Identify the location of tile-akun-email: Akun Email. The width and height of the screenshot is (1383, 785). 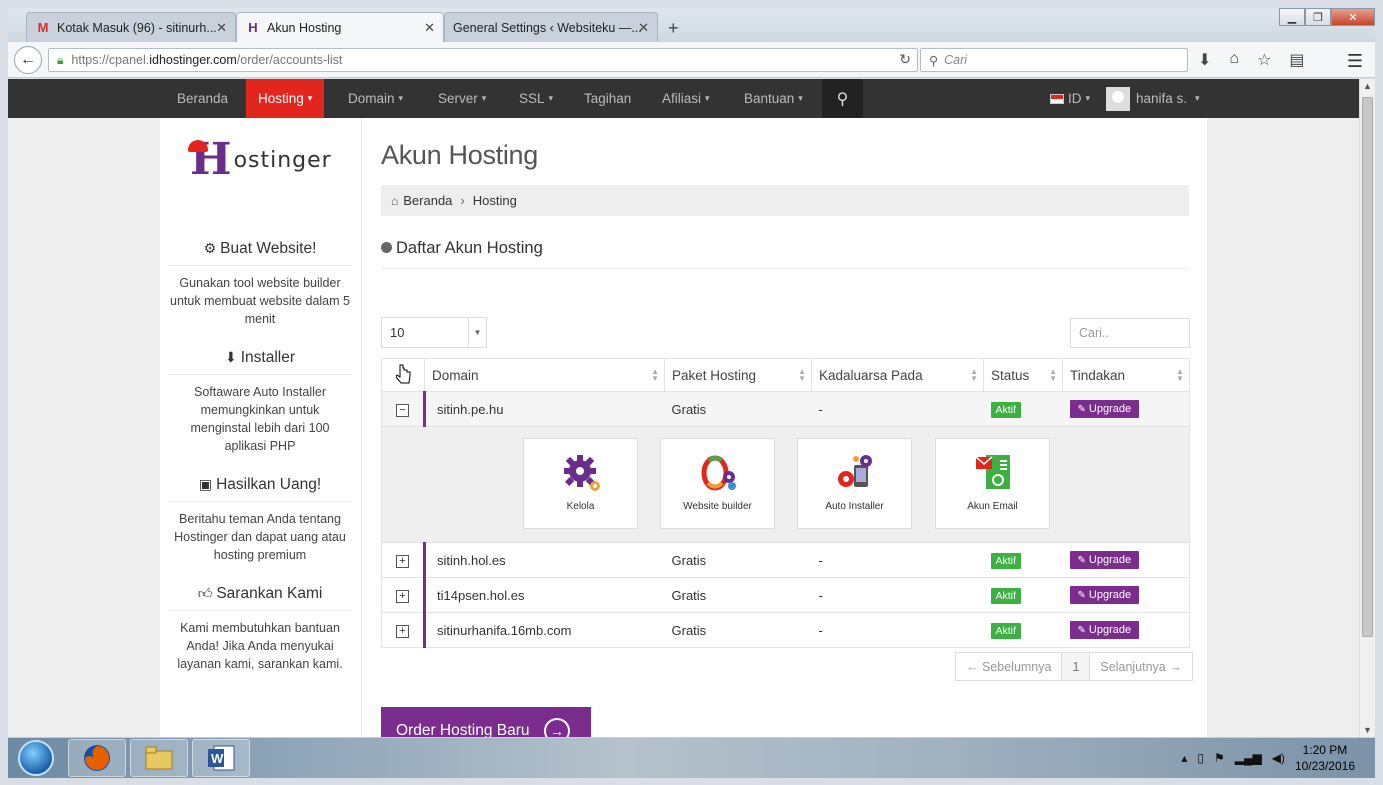
(992, 483).